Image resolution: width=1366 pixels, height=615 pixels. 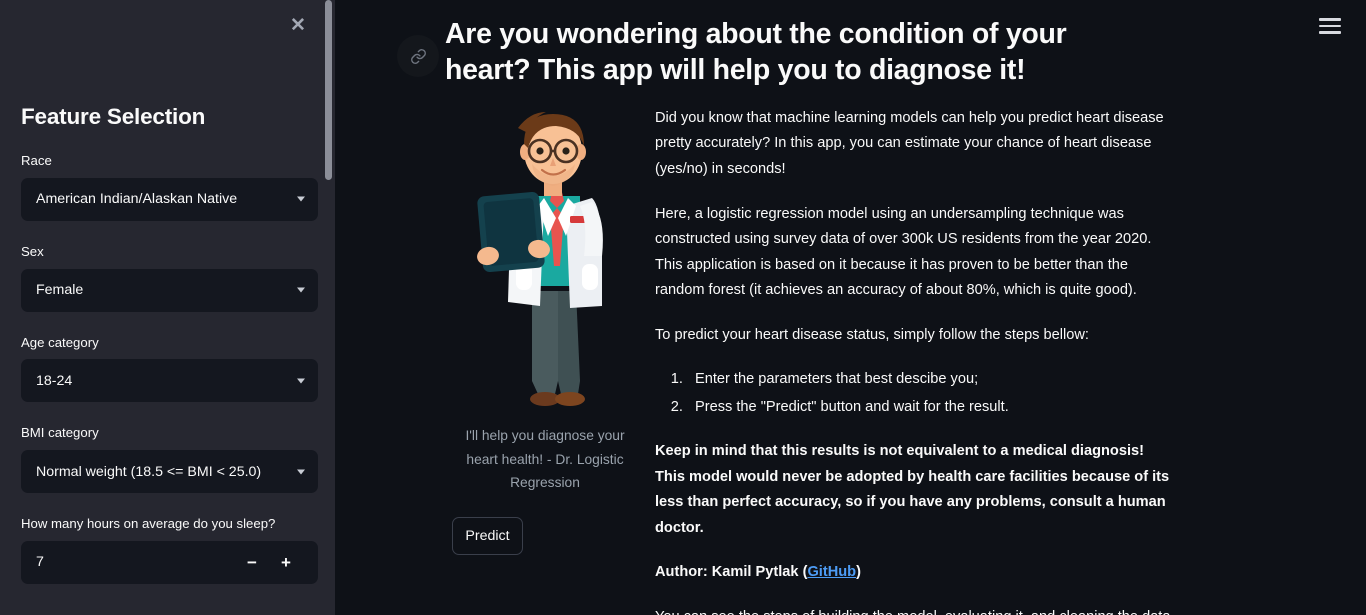 I want to click on bmi-category-select: Normal weight (18.5 <= BMI < 25.0), so click(x=169, y=472).